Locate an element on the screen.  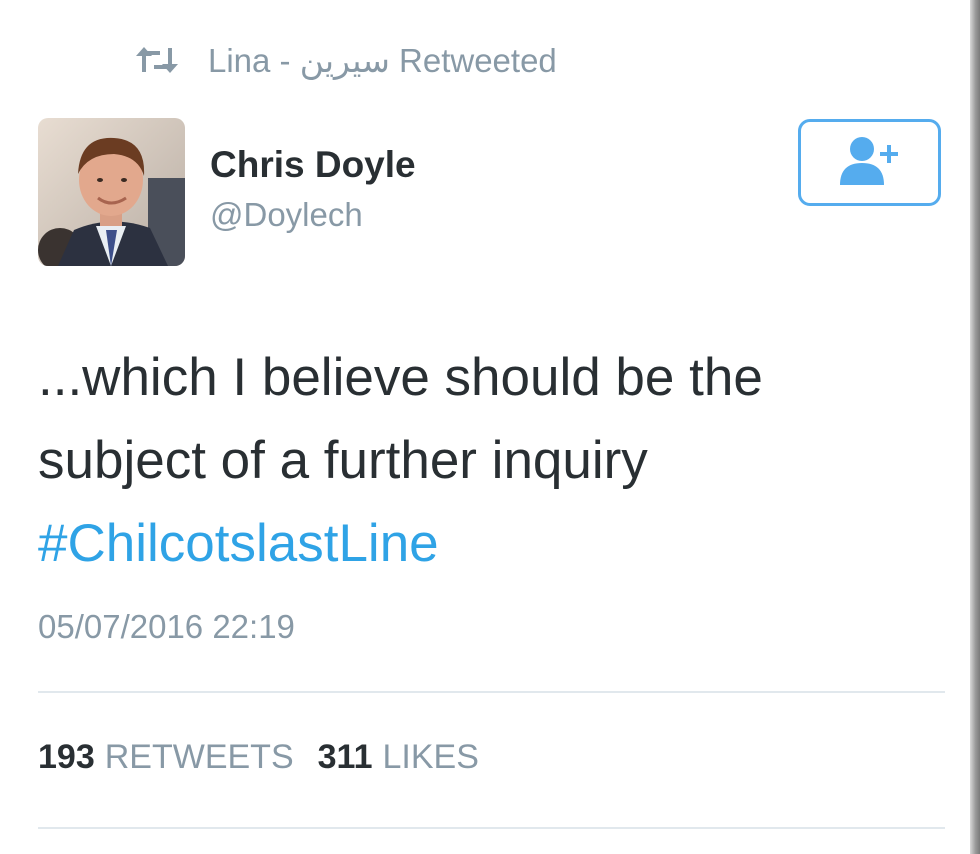
tweet-text-line: subject of a further inquiry is located at coordinates (343, 460).